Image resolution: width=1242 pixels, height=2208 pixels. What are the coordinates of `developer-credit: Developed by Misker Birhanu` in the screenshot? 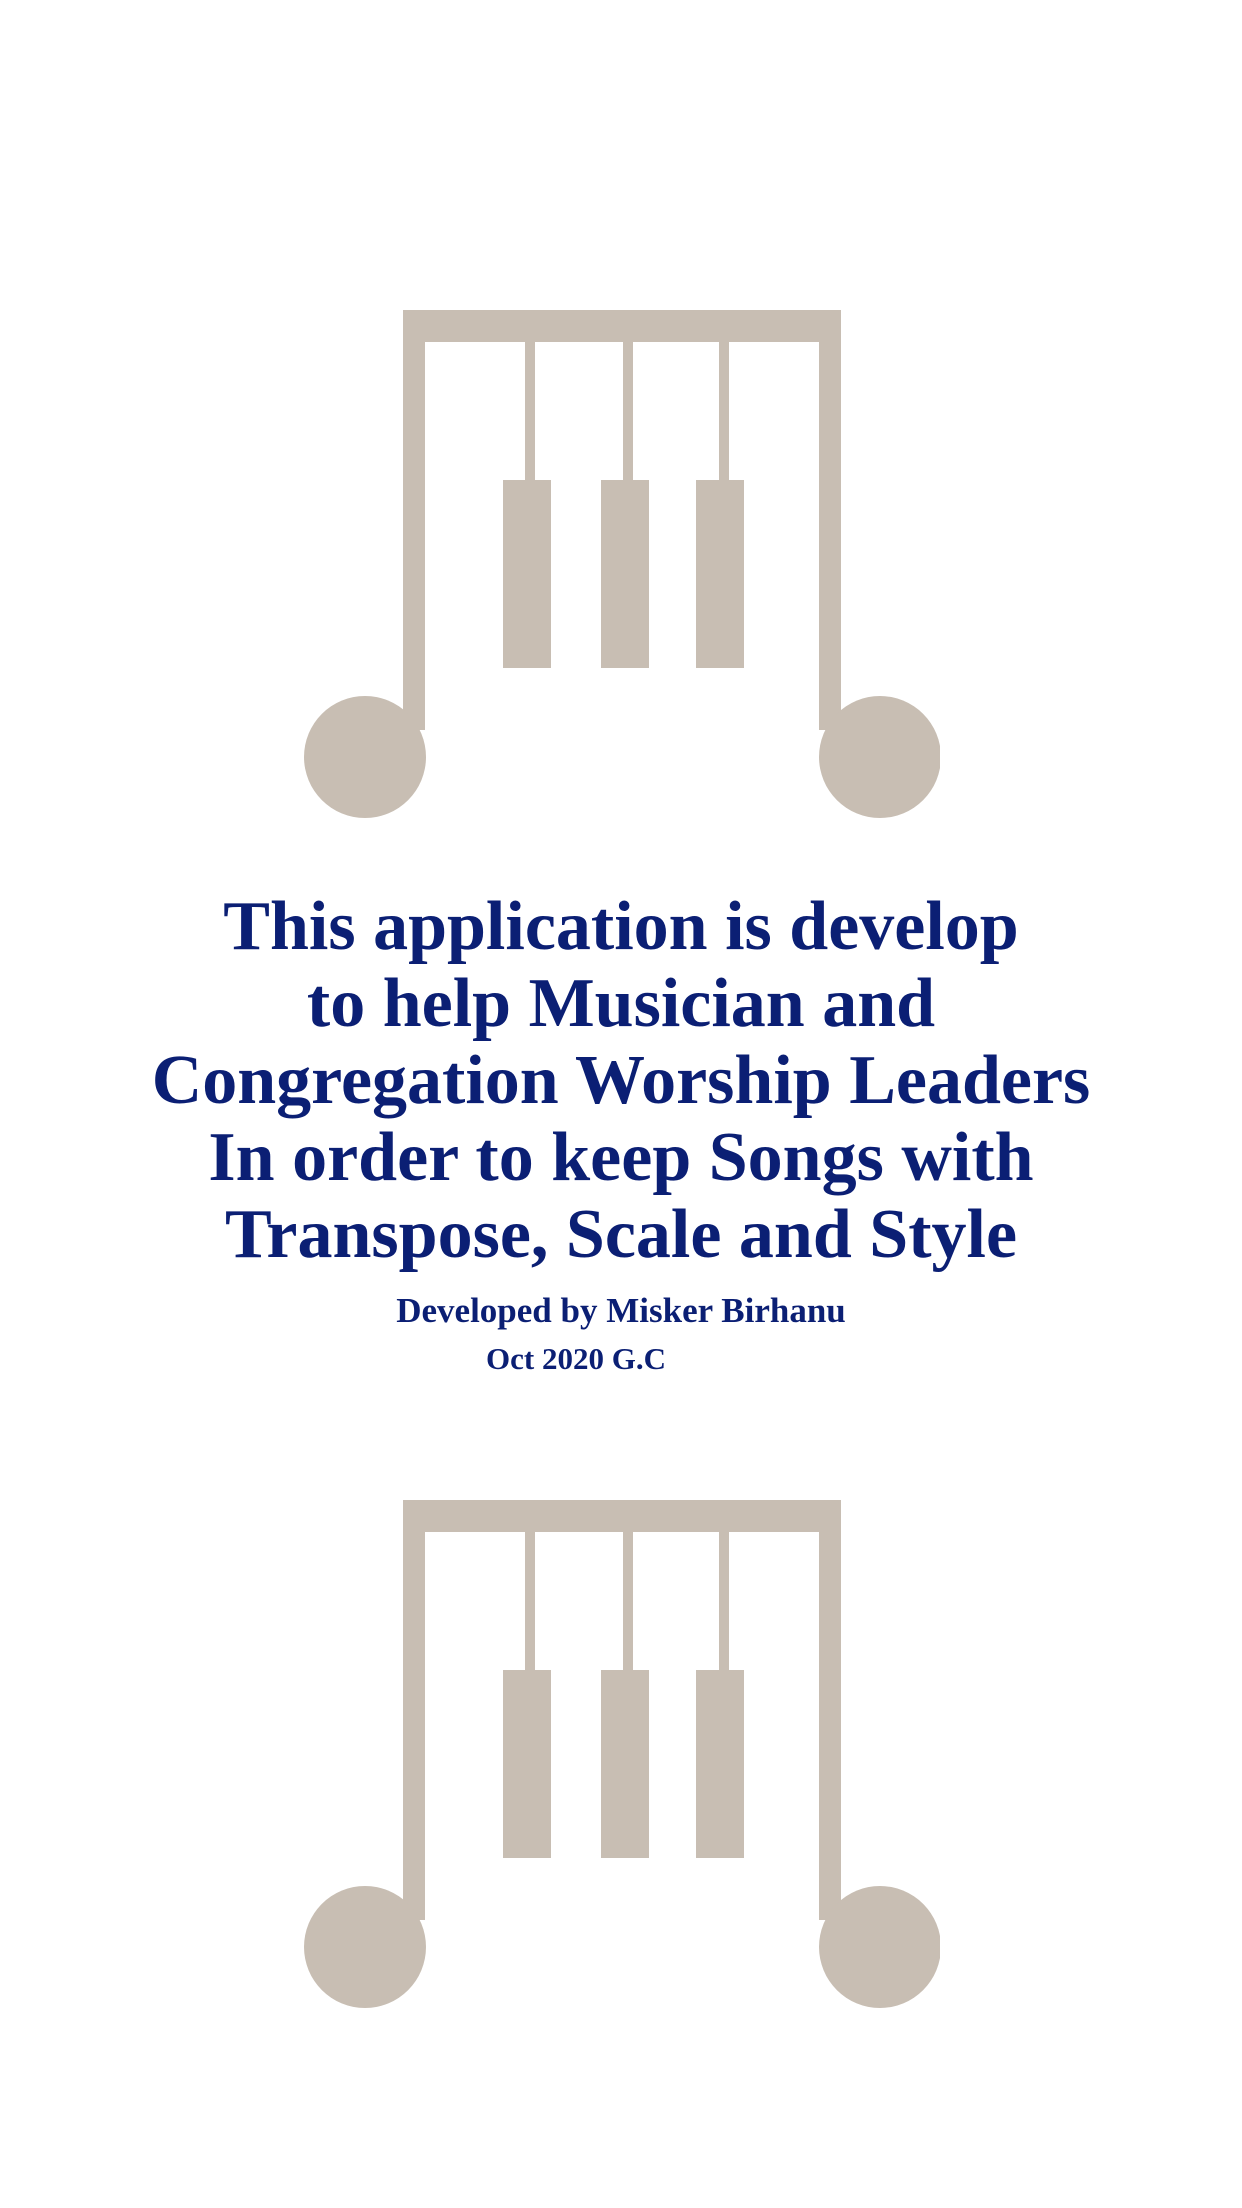 It's located at (621, 1310).